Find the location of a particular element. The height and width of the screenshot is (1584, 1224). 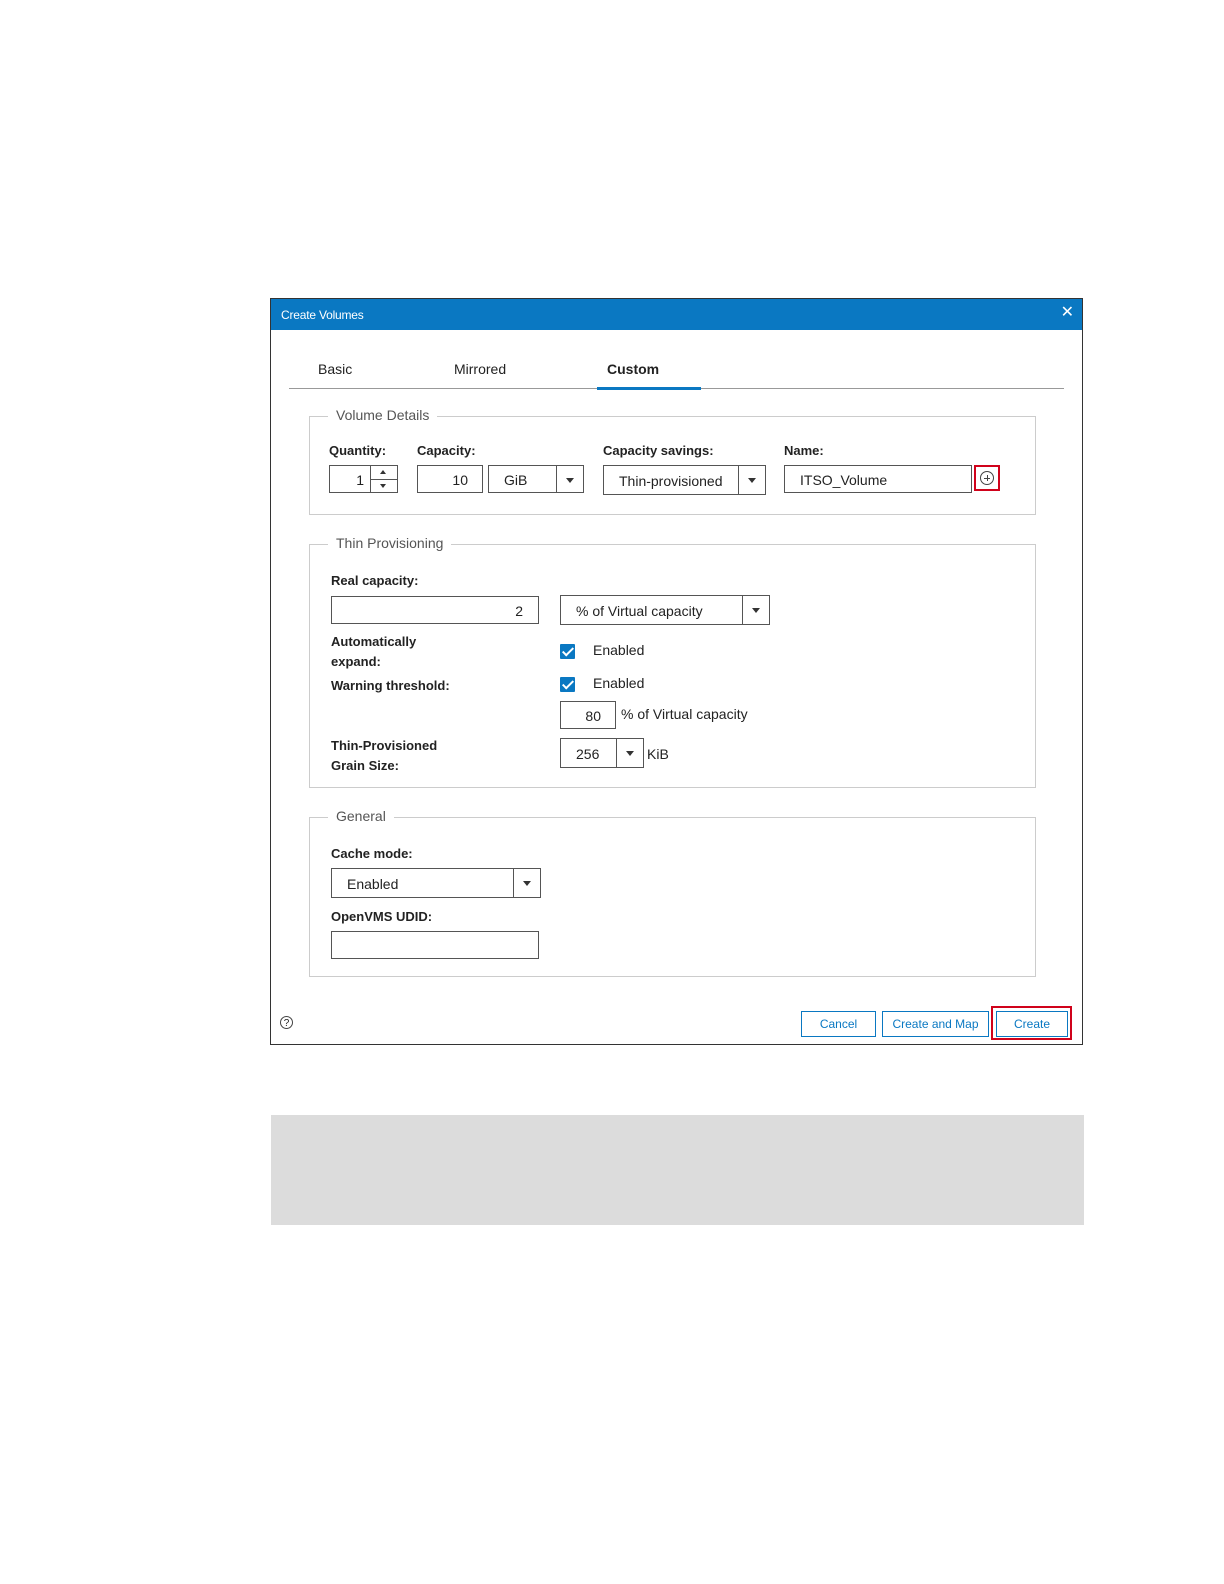

openvms-udid-input is located at coordinates (435, 945).